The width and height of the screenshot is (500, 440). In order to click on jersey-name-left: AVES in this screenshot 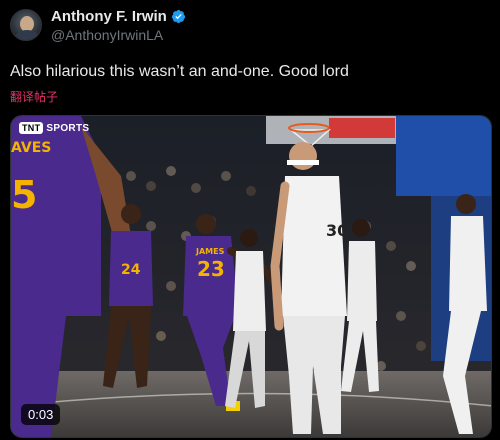, I will do `click(31, 148)`.